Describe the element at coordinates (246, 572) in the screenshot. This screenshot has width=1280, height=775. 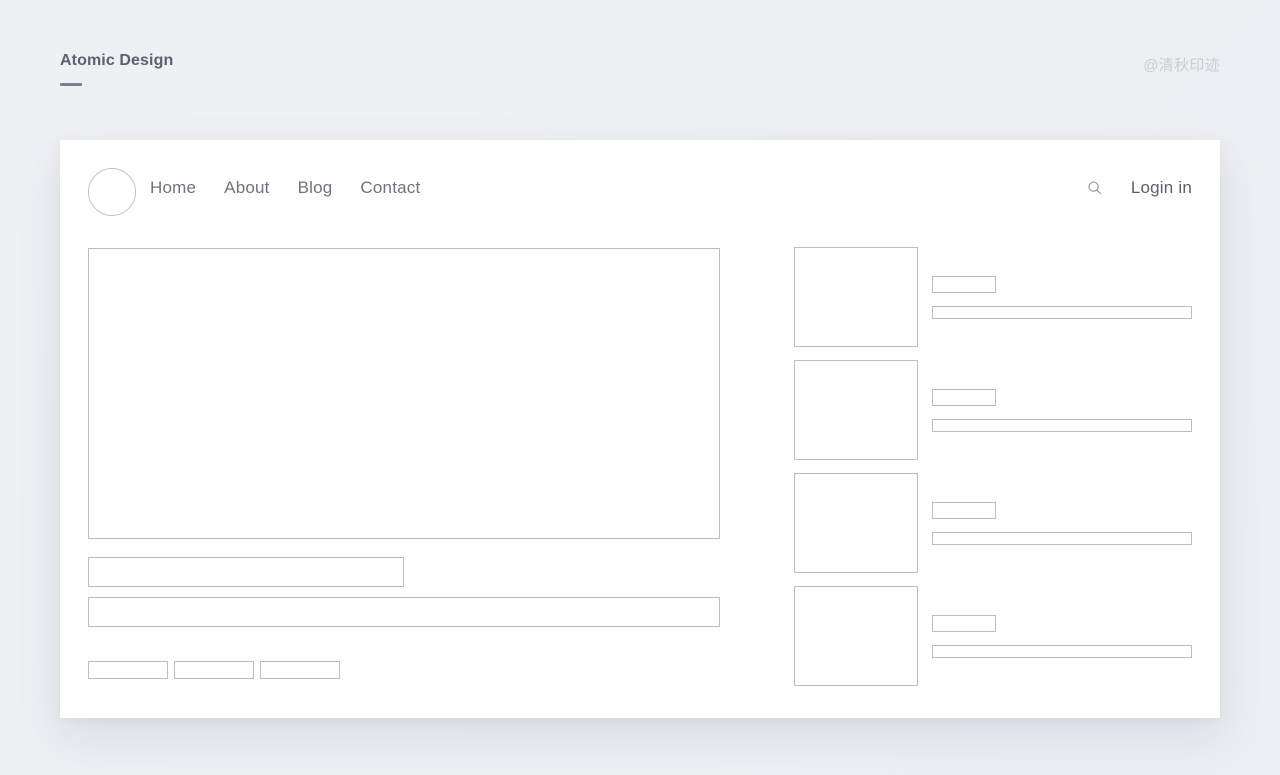
I see `hero-title-placeholder` at that location.